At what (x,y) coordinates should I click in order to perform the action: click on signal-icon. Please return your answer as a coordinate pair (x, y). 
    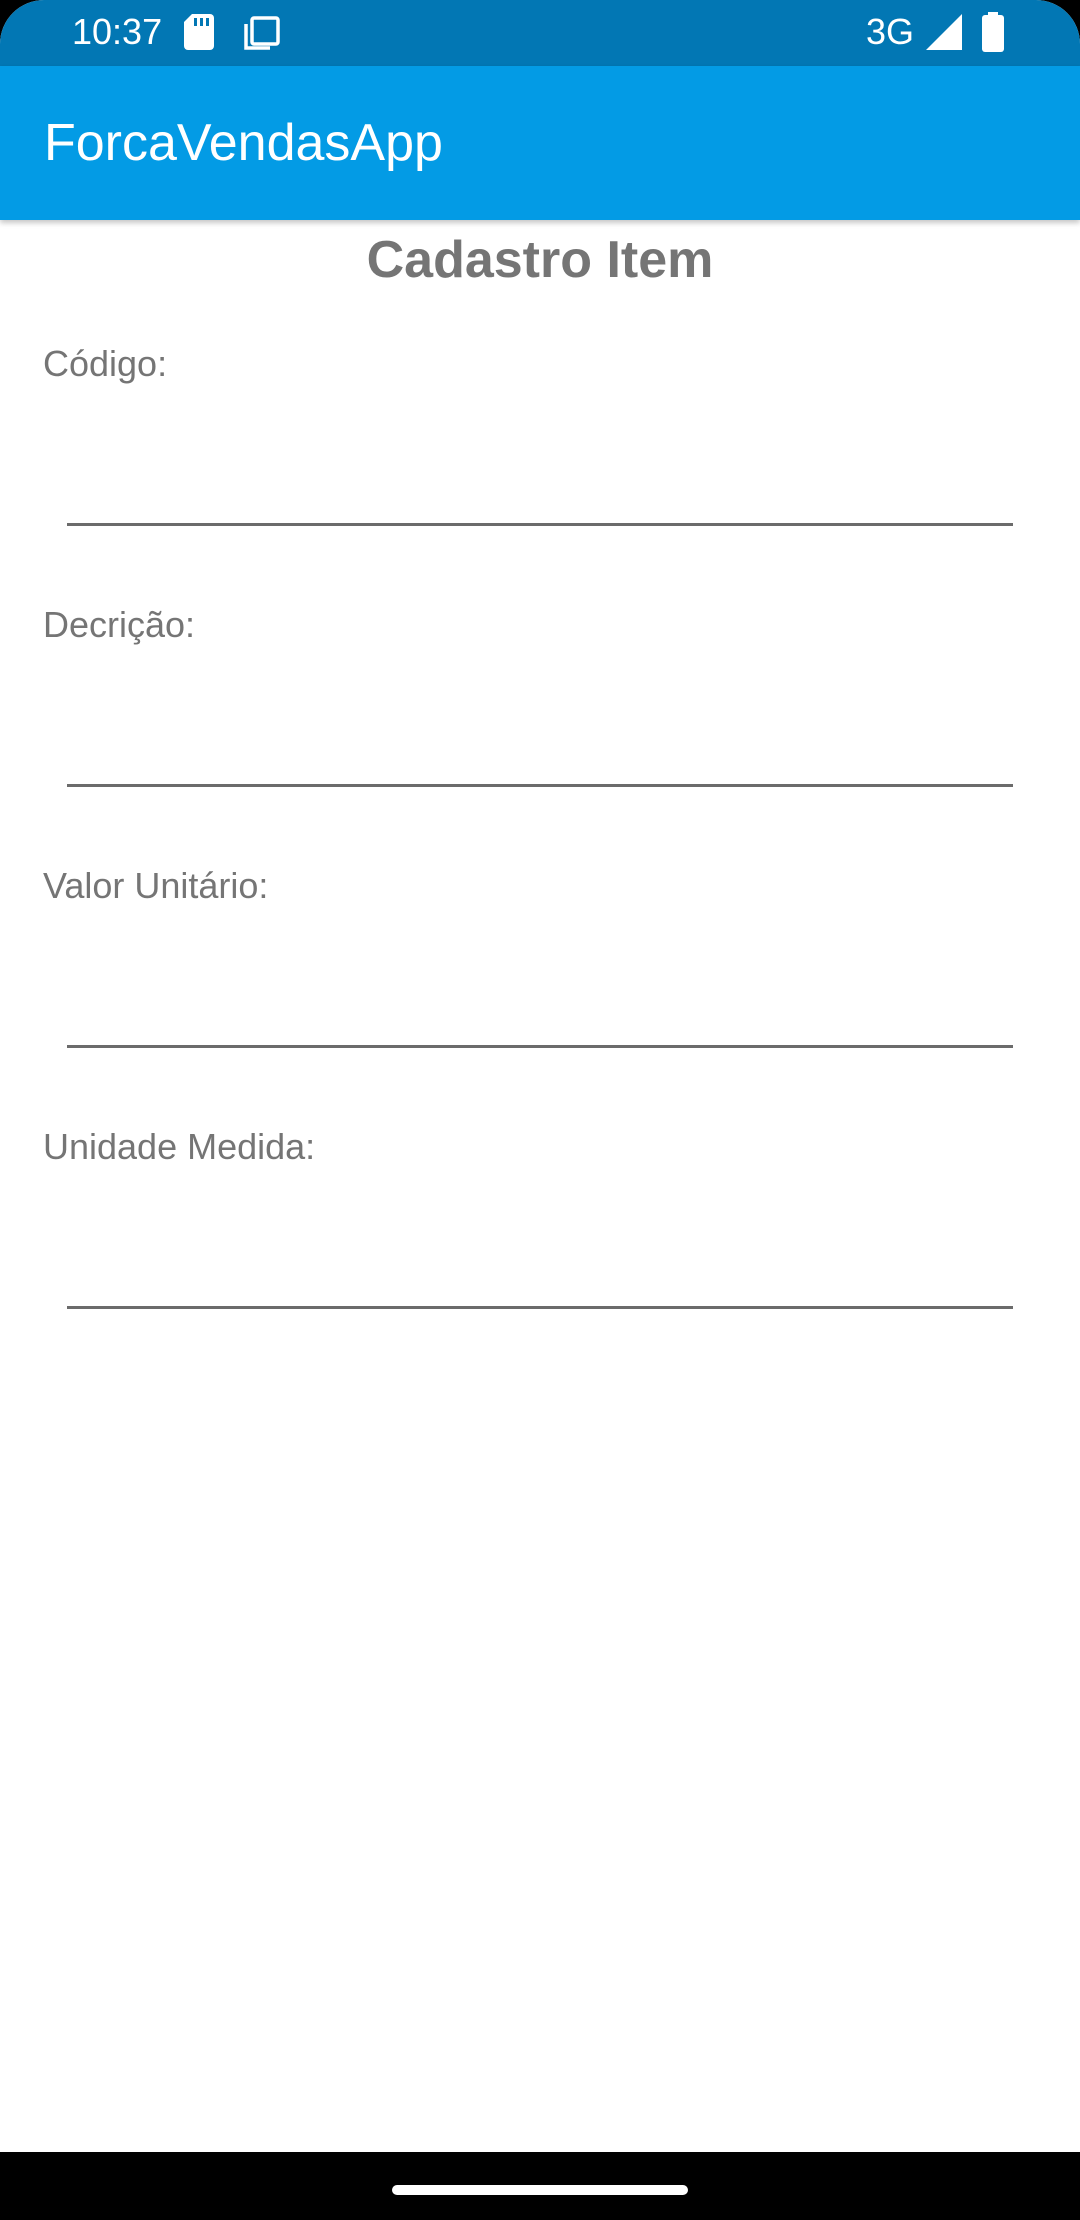
    Looking at the image, I should click on (944, 32).